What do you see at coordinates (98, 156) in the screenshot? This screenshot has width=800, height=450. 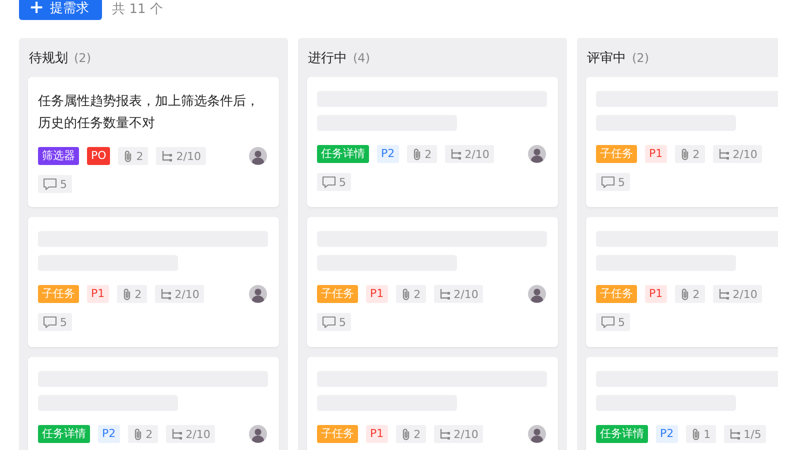 I see `tag: PO` at bounding box center [98, 156].